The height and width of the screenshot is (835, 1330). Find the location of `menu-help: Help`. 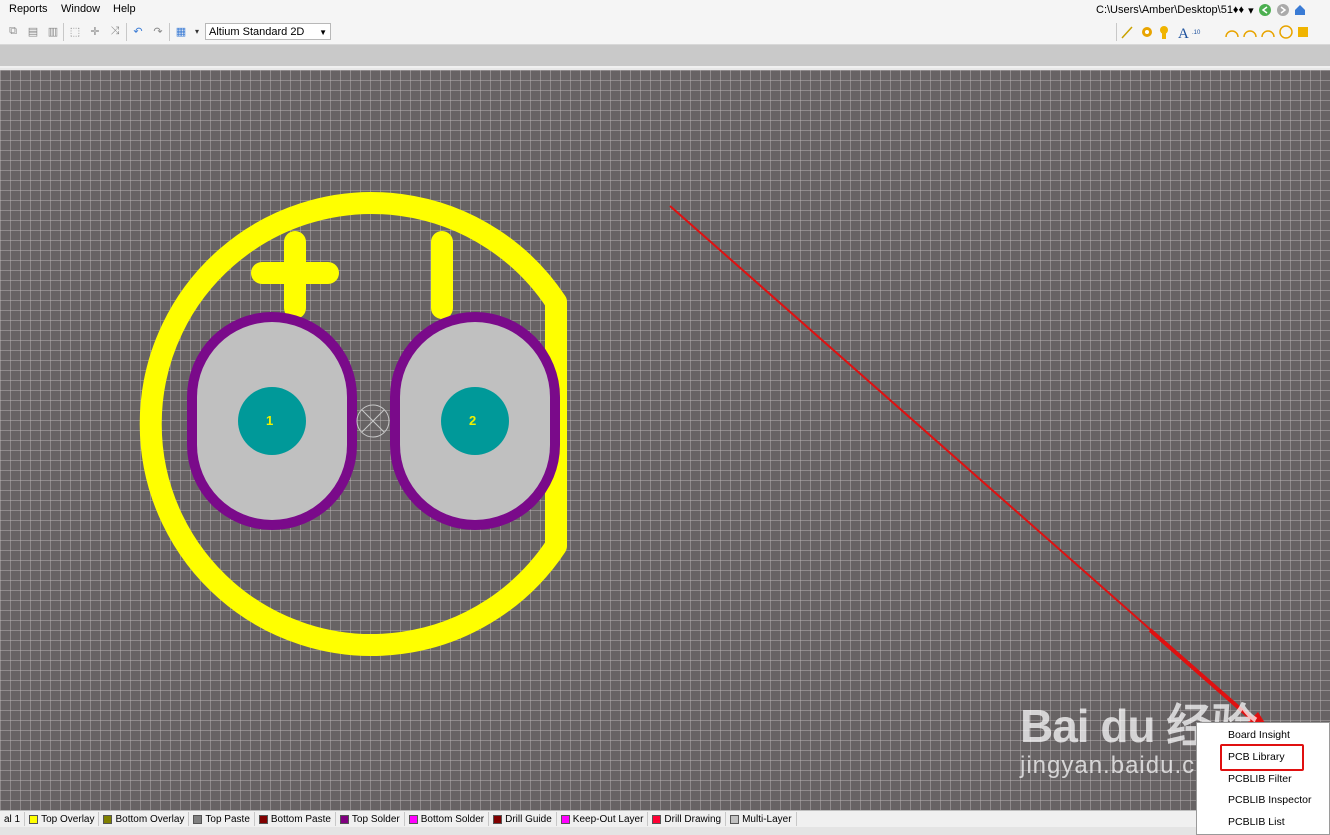

menu-help: Help is located at coordinates (124, 9).